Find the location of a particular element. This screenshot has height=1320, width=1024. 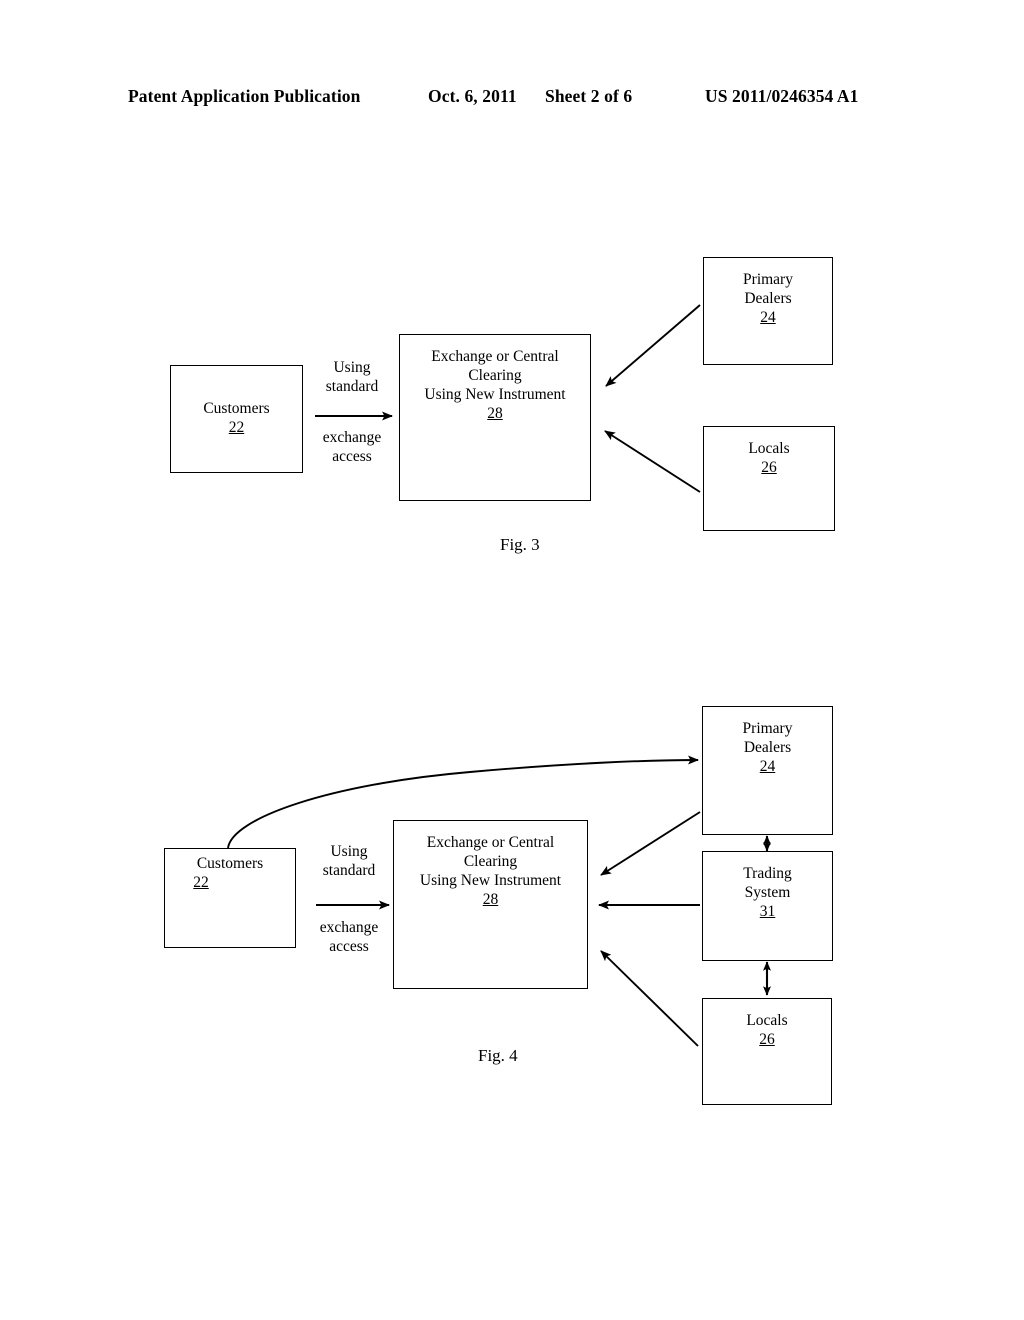

fig3-primary-dealers-ref: 24 is located at coordinates (768, 317).